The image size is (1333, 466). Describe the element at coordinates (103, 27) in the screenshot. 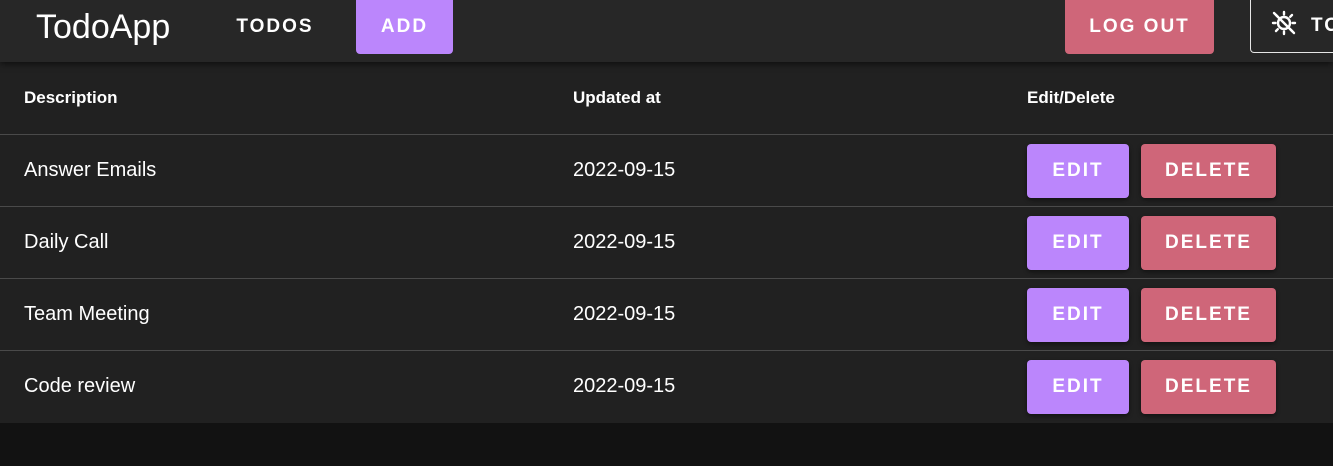

I see `app-title: TodoApp` at that location.